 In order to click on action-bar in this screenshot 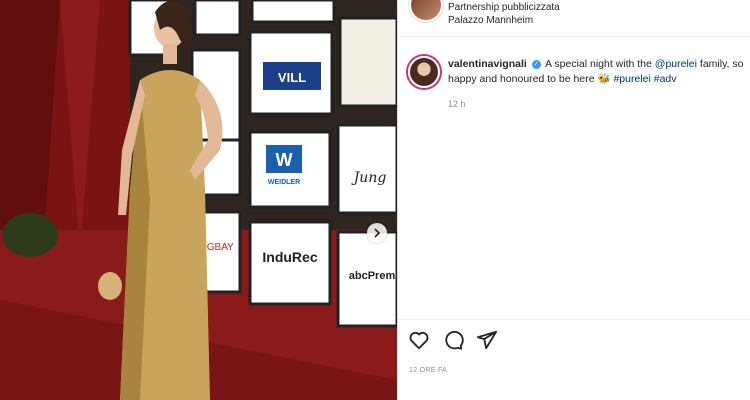, I will do `click(453, 340)`.